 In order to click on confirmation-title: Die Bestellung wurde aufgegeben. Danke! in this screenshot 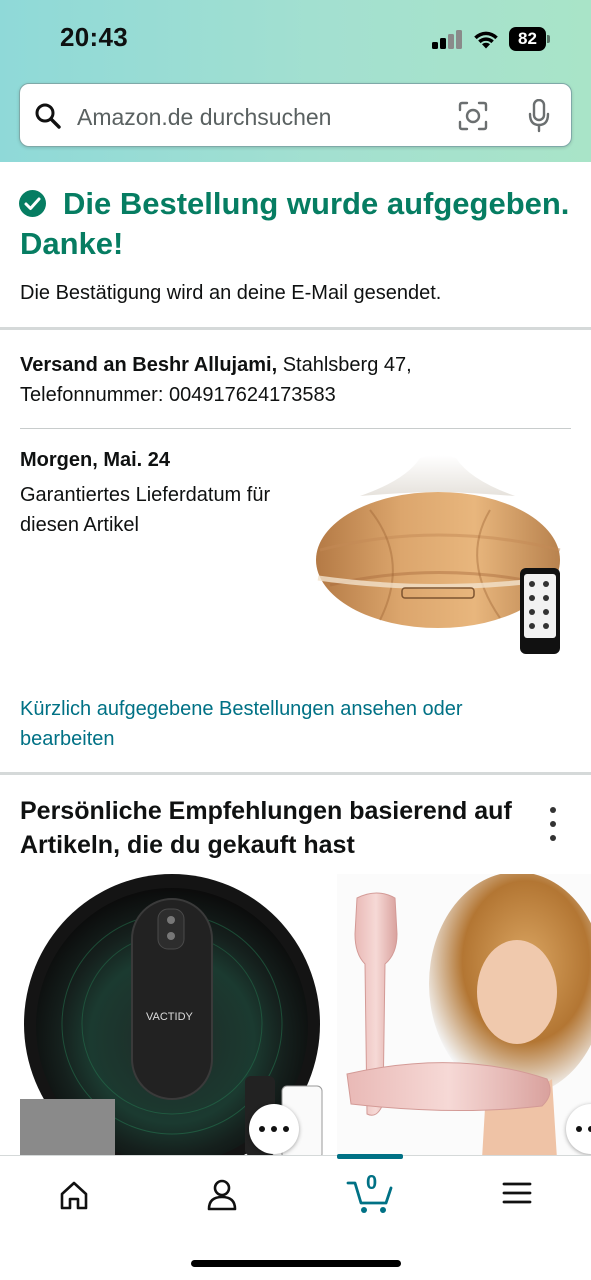, I will do `click(295, 223)`.